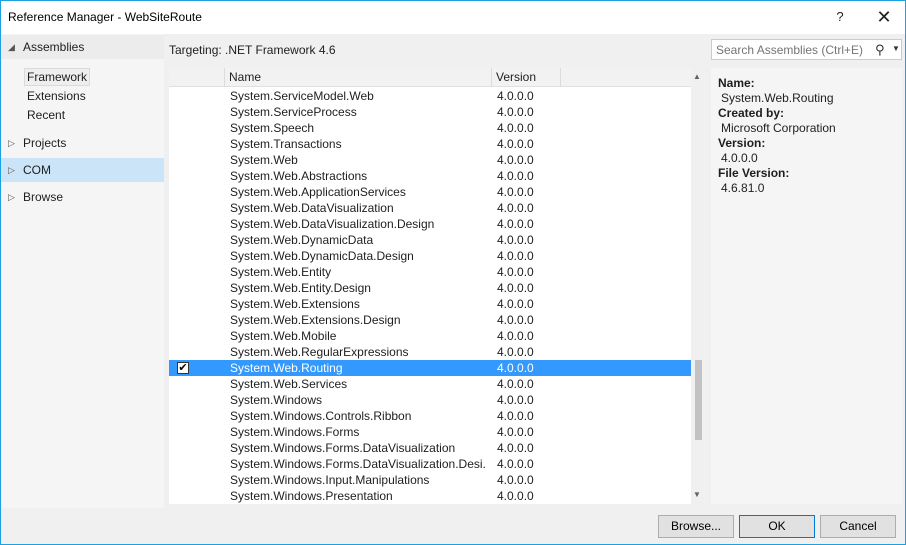 The height and width of the screenshot is (545, 906). What do you see at coordinates (46, 115) in the screenshot?
I see `nav-recent: Recent` at bounding box center [46, 115].